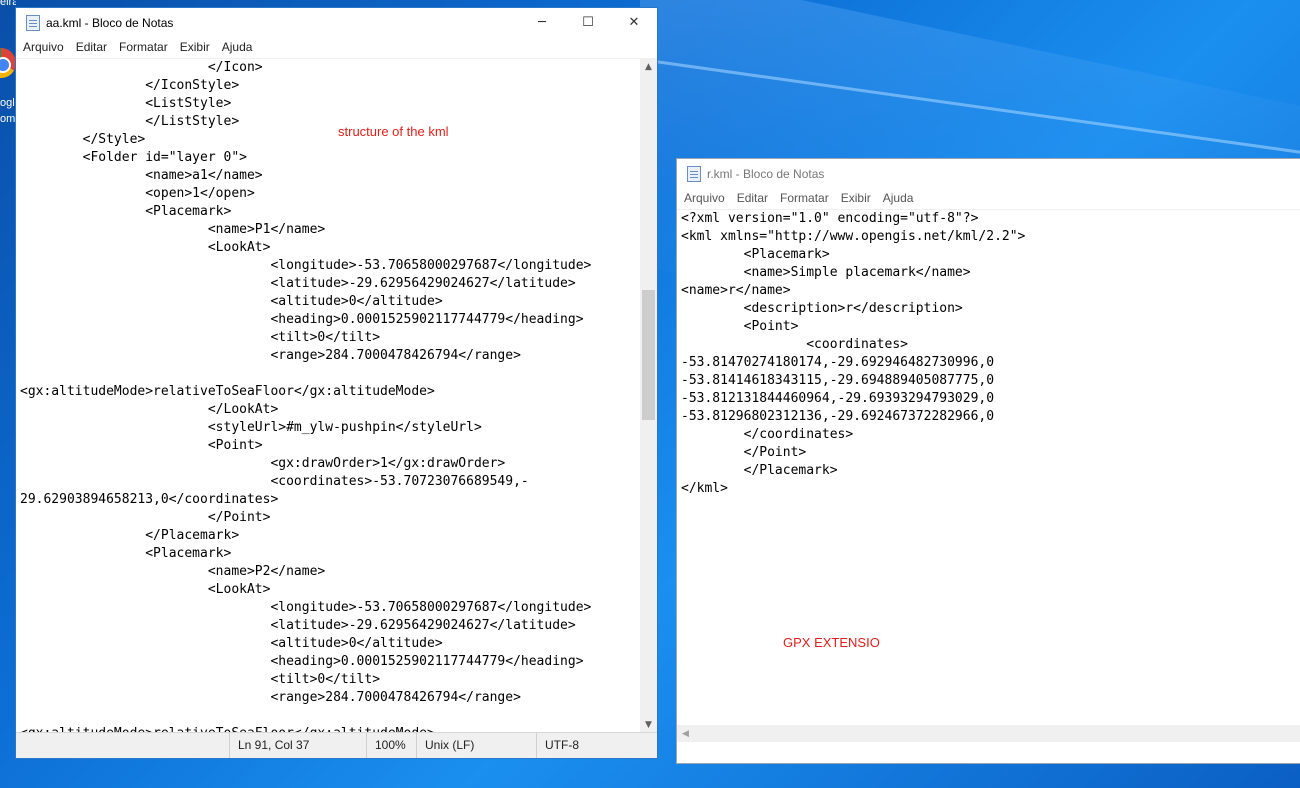  I want to click on vertical-scrollbar: ▲ ▼, so click(648, 395).